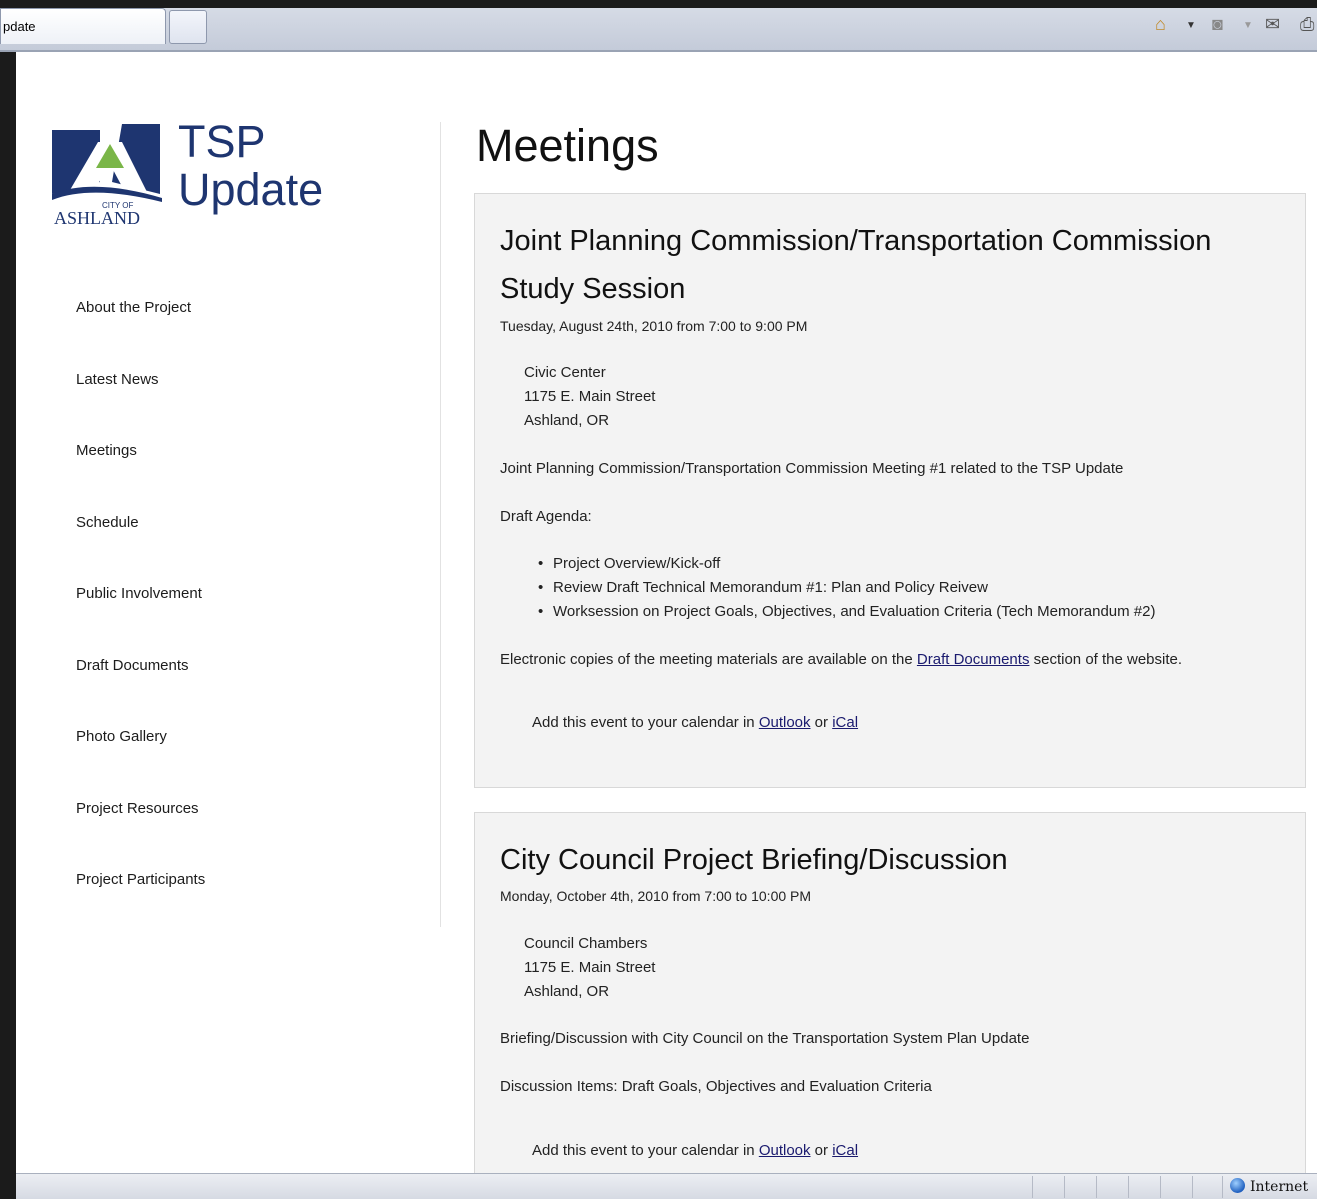  I want to click on globe-icon, so click(1237, 1185).